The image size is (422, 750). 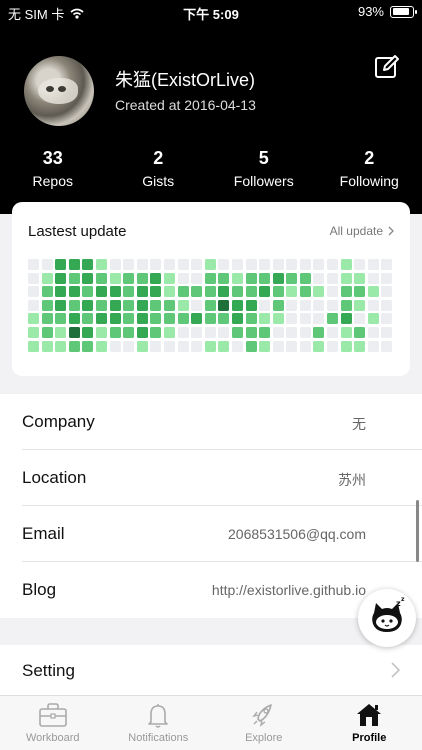 I want to click on battery-icon, so click(x=403, y=11).